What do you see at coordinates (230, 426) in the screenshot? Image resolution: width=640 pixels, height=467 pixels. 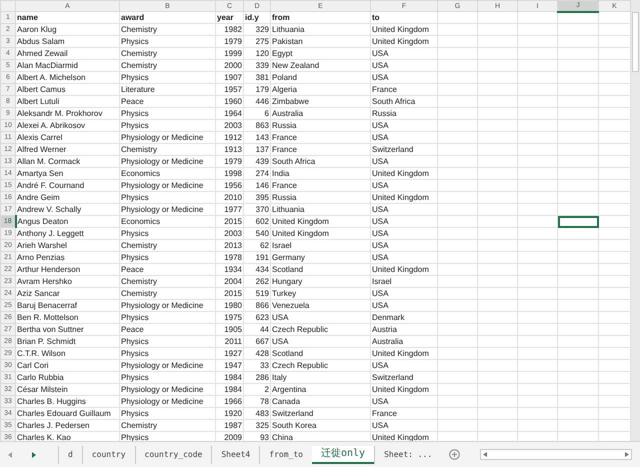 I see `table-cell: 1987` at bounding box center [230, 426].